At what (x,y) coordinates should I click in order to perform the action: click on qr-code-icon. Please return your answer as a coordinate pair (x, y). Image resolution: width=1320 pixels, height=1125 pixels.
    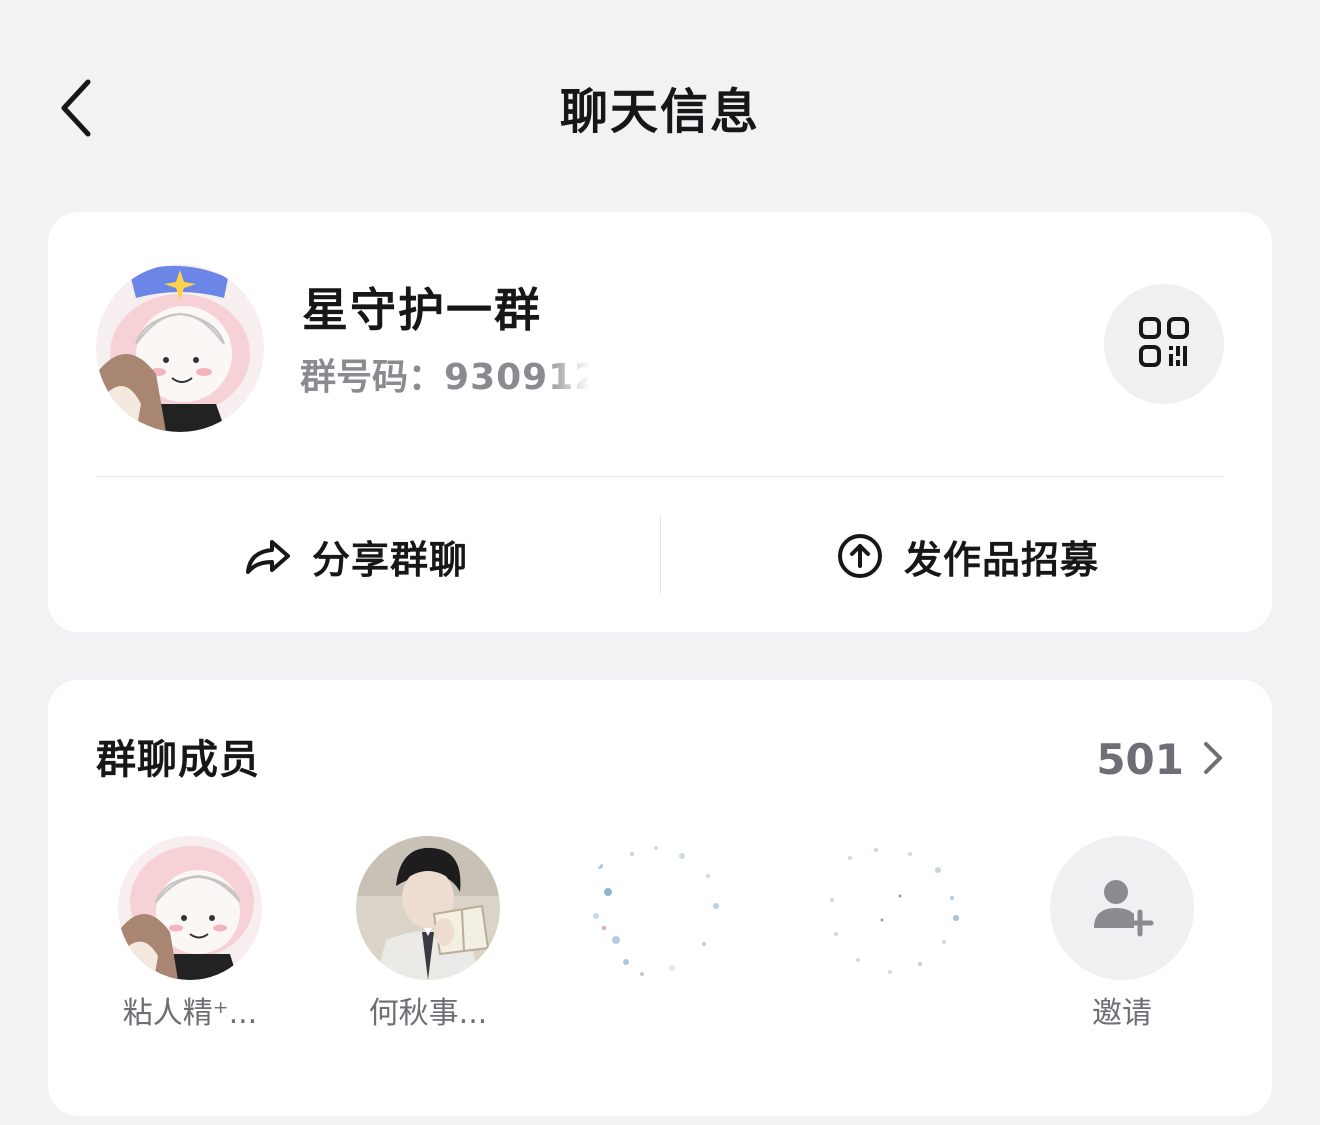
    Looking at the image, I should click on (1164, 344).